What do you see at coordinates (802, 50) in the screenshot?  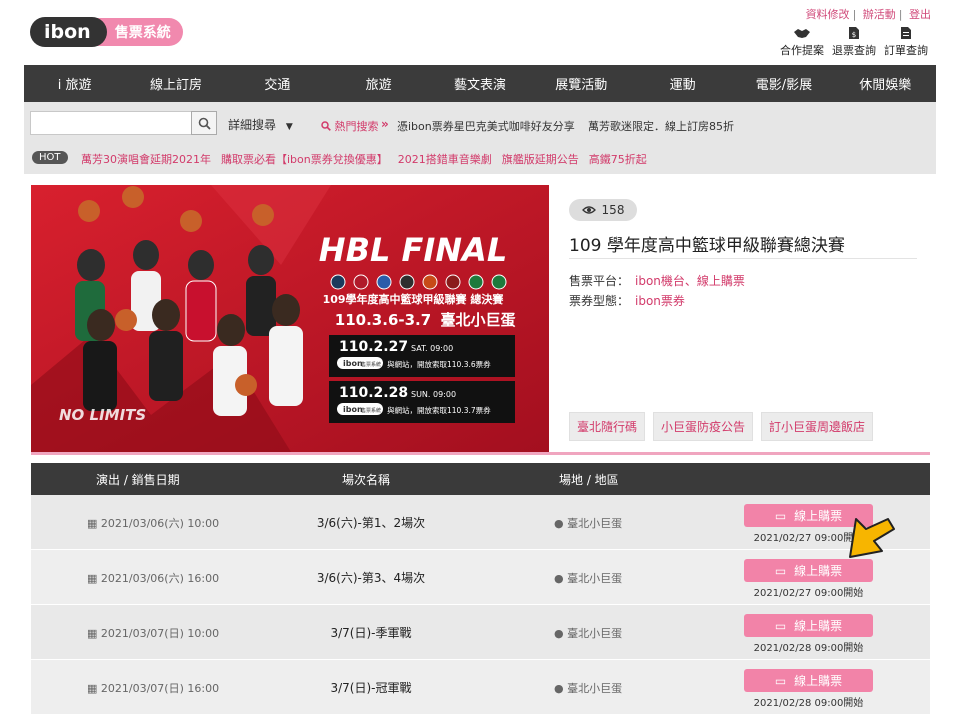 I see `cooperation-label: 合作提案` at bounding box center [802, 50].